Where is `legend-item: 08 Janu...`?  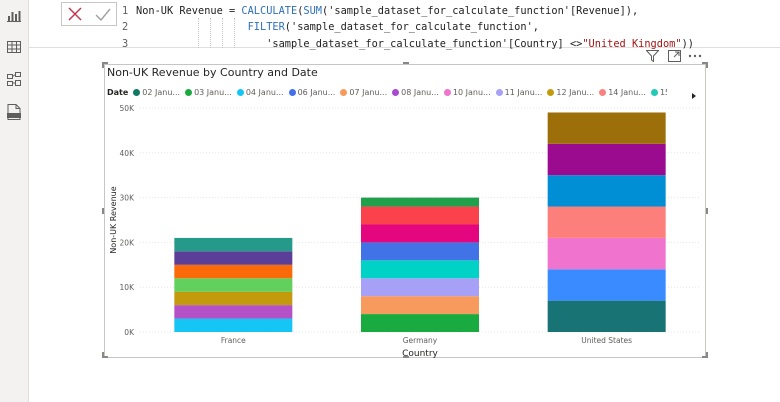 legend-item: 08 Janu... is located at coordinates (415, 92).